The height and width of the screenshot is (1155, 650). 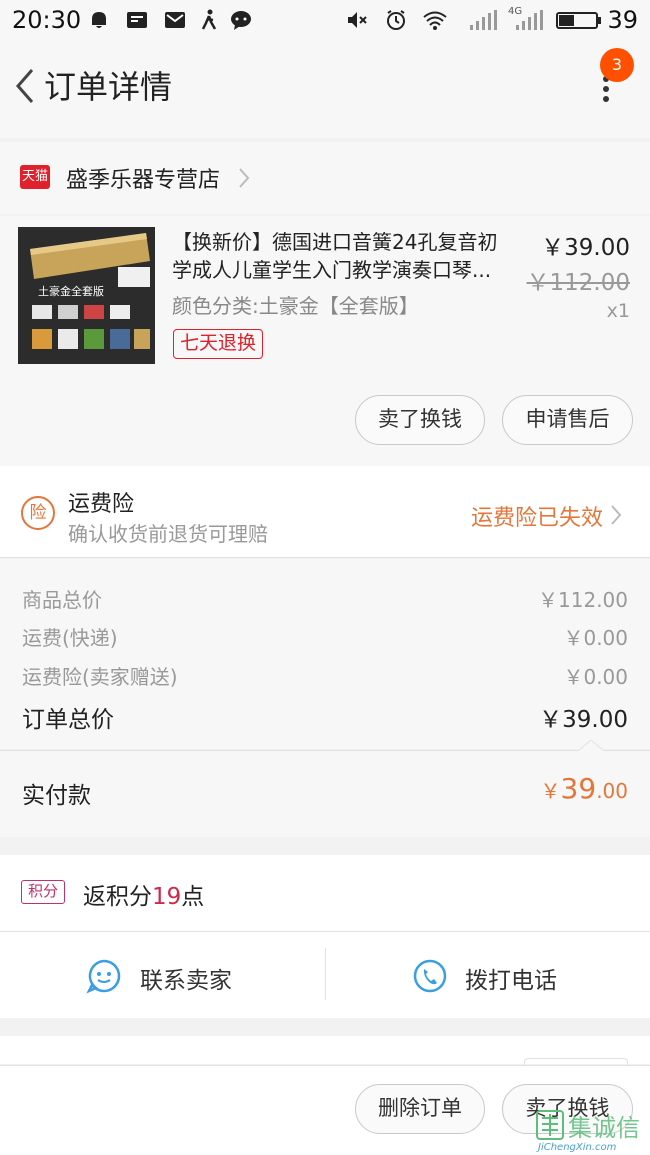 I want to click on points-text: 返积分19点, so click(x=144, y=897).